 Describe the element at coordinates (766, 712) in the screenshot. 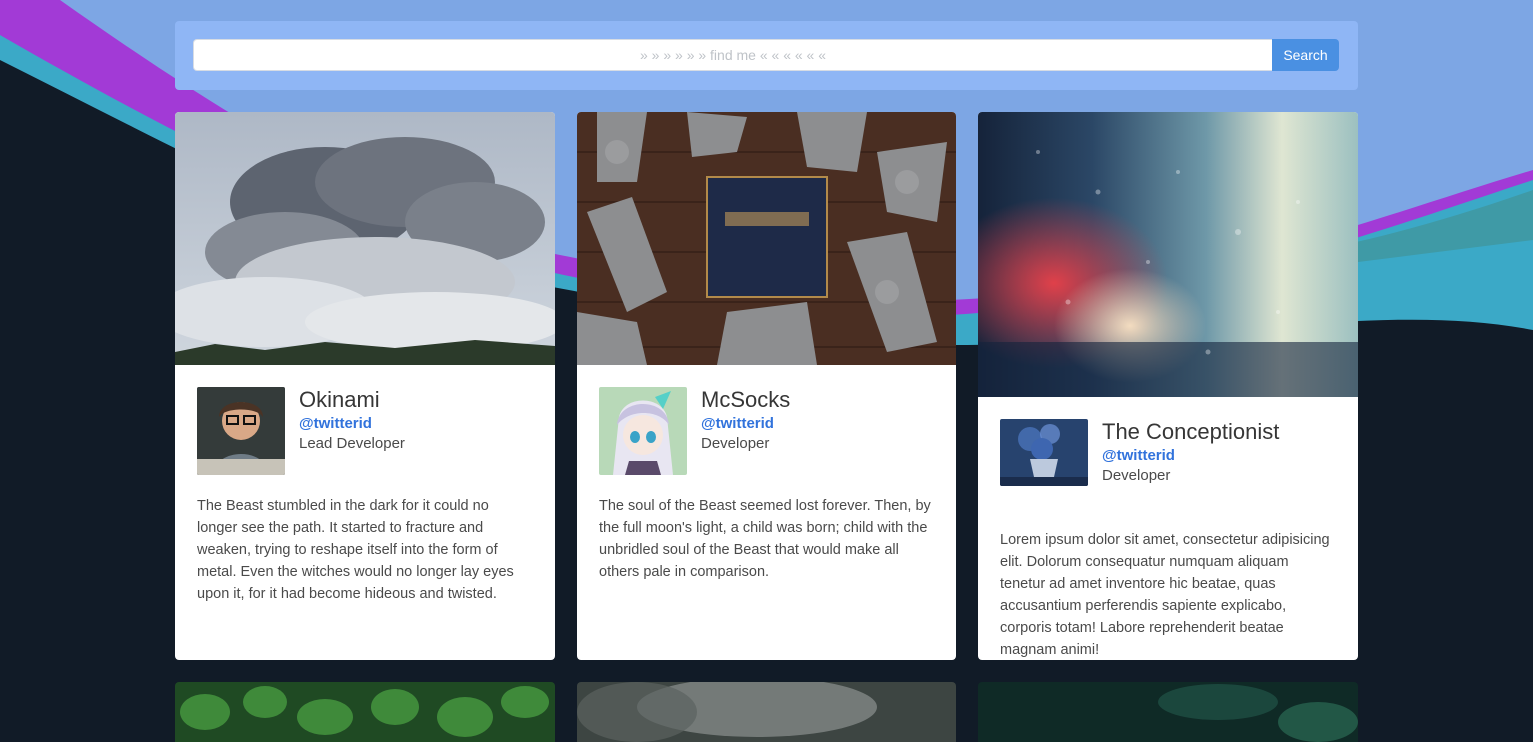

I see `card-image-blurred` at that location.